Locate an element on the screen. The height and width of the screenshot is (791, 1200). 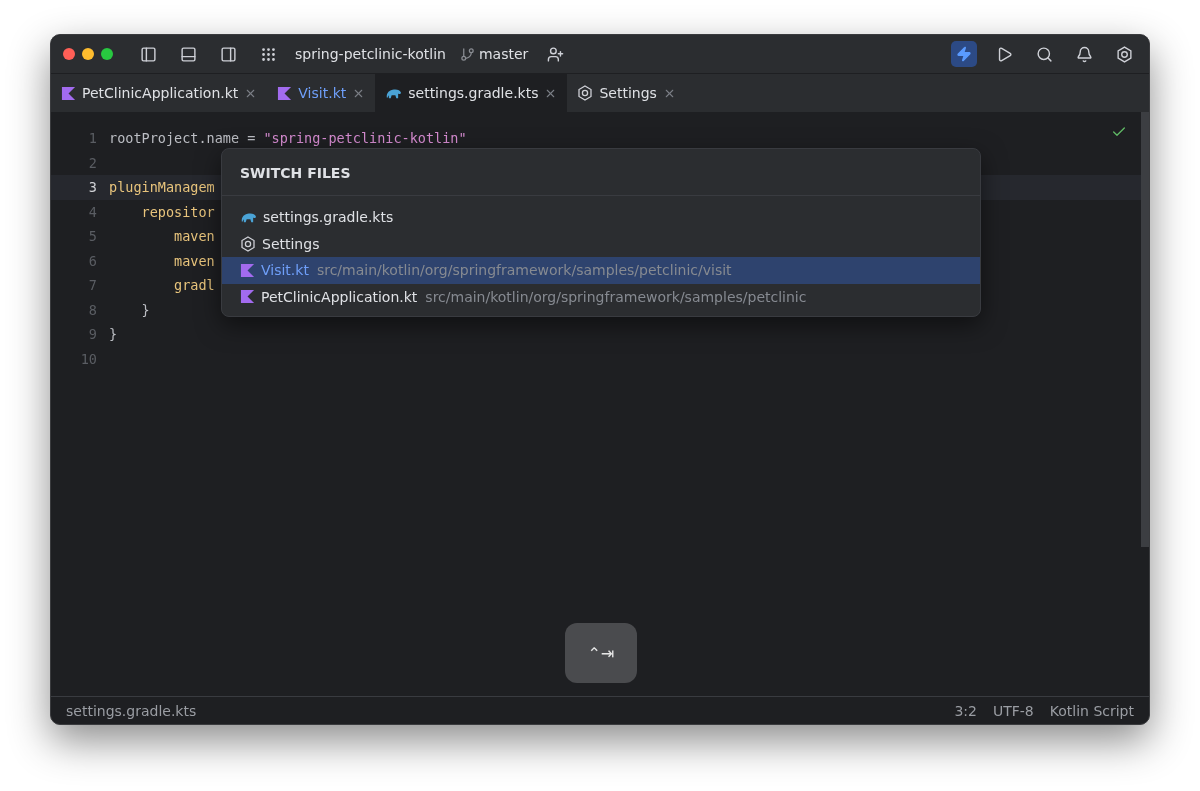
code-line: gradl is located at coordinates (194, 285).